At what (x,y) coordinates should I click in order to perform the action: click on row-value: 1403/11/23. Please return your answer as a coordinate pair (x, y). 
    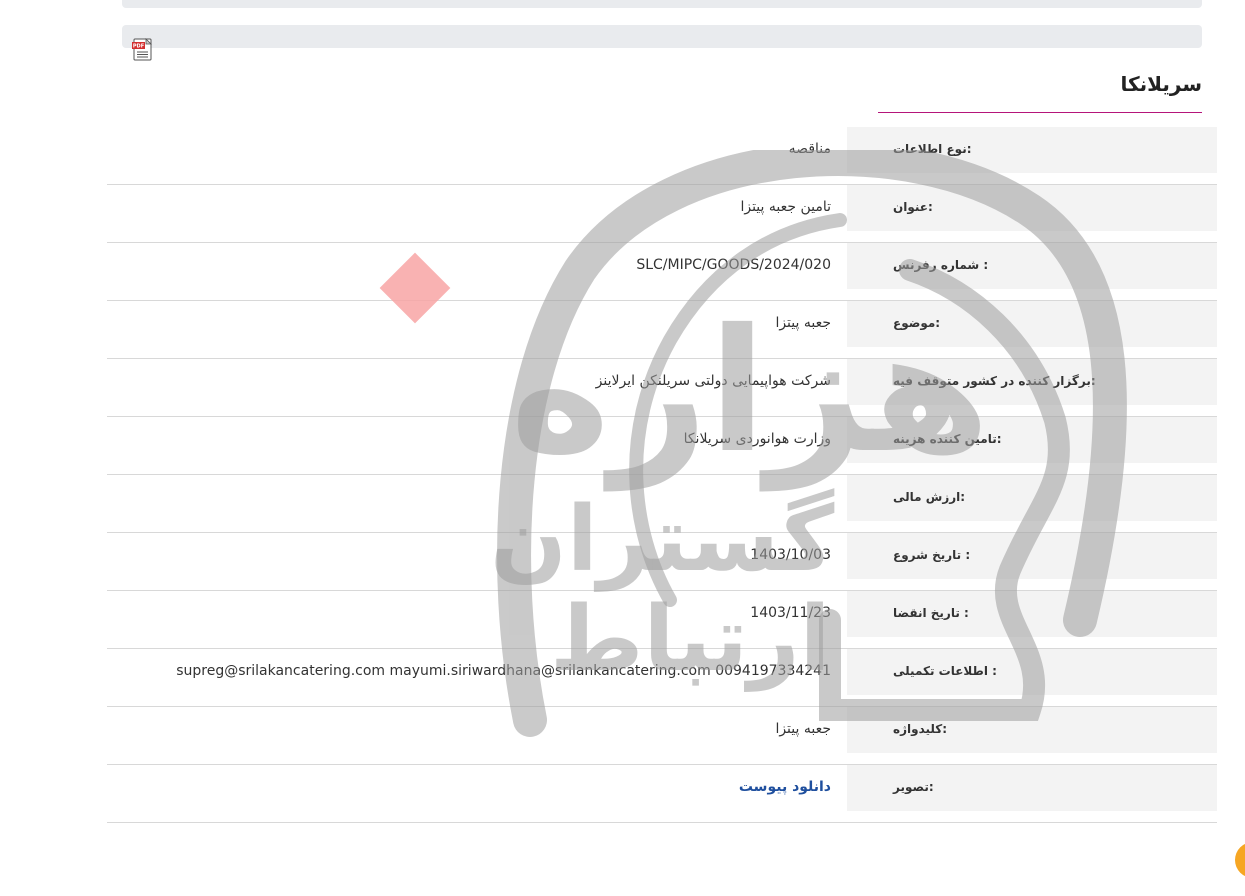
    Looking at the image, I should click on (790, 613).